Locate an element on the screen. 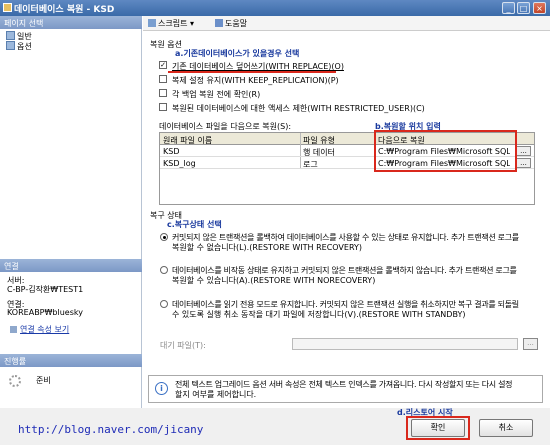  pages-header: 페이지 선택 is located at coordinates (71, 22).